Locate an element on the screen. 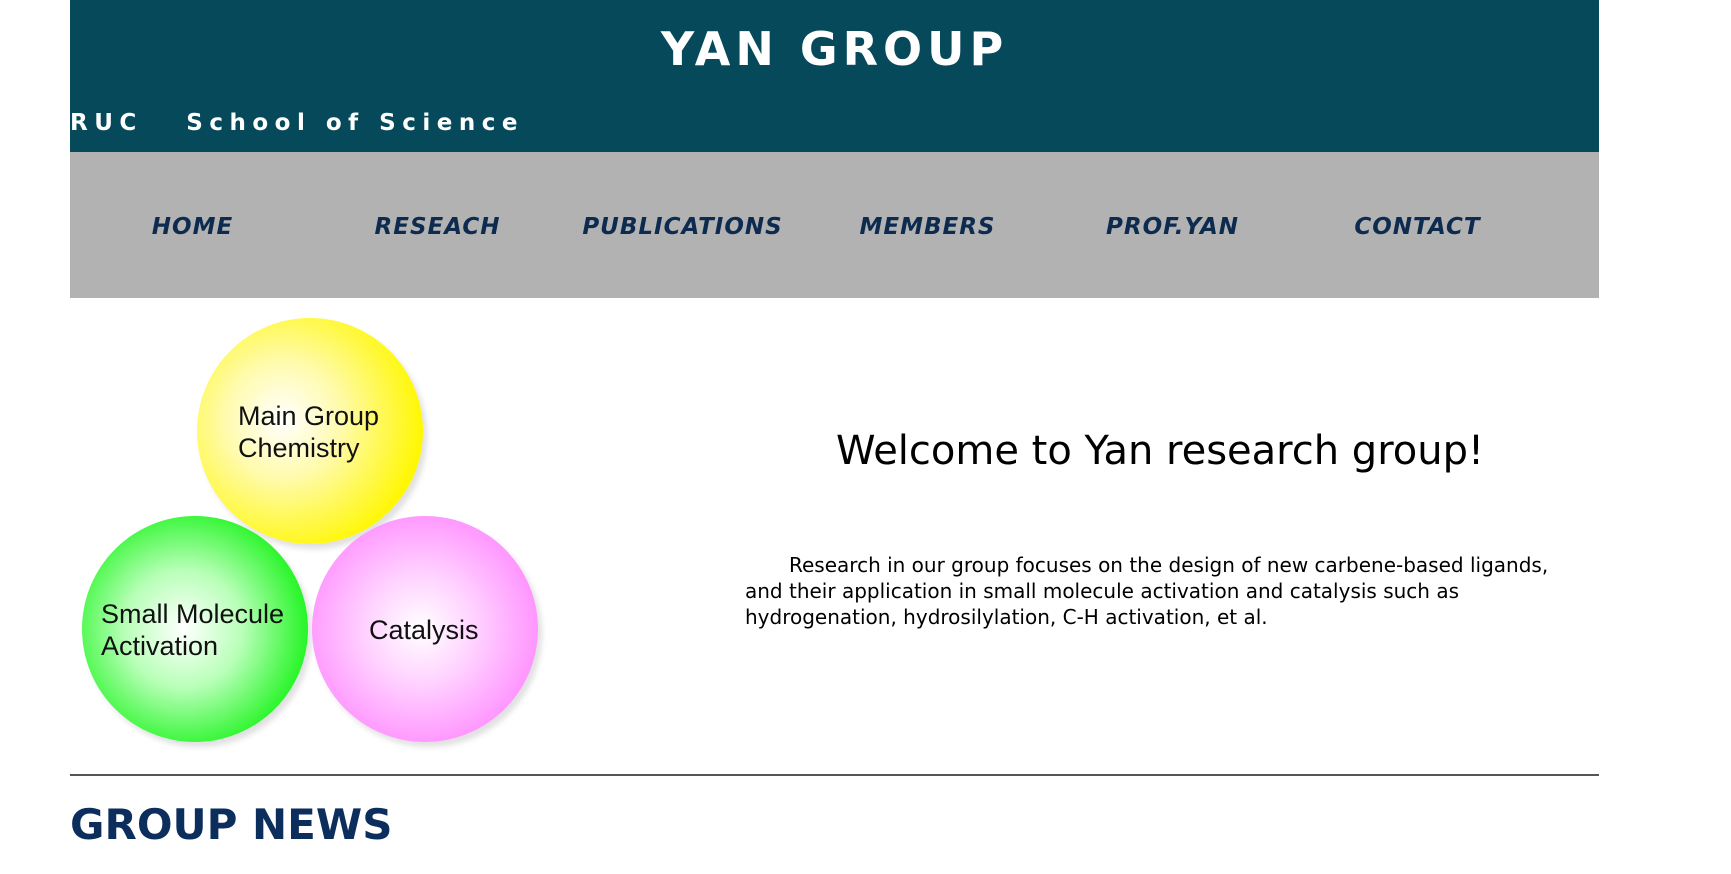  small-molecule-activation-label: Small Molecule Activation is located at coordinates (193, 630).